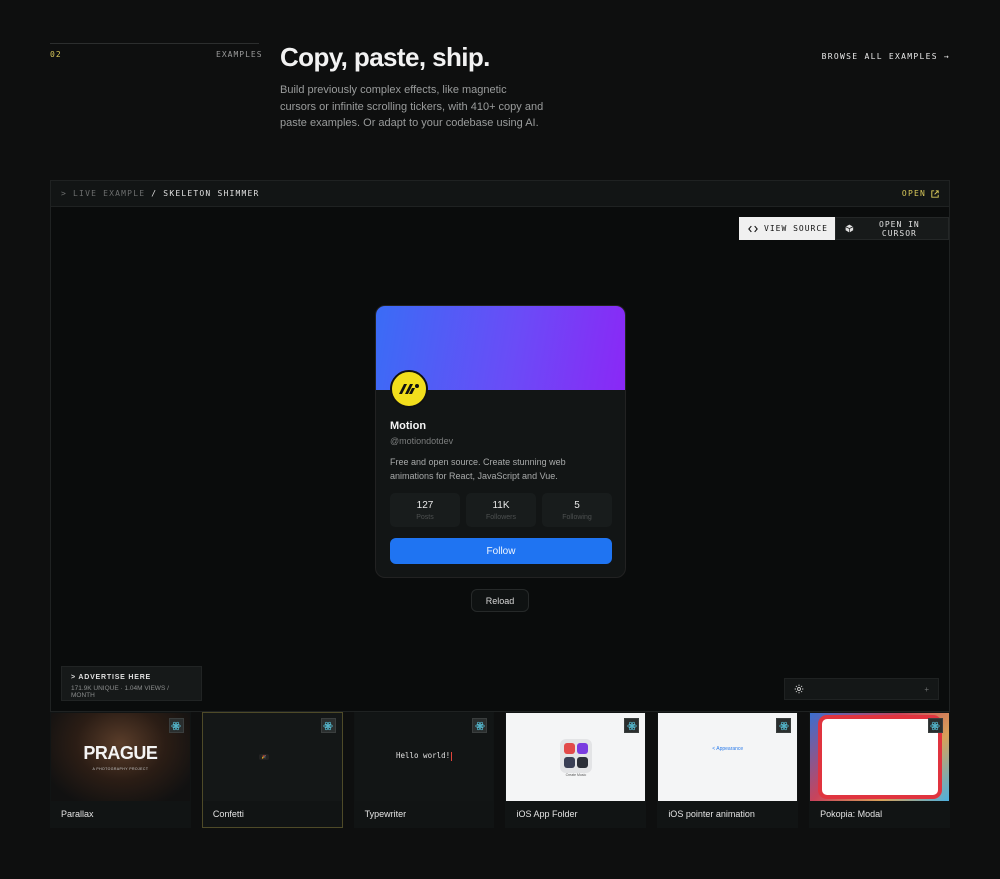 The width and height of the screenshot is (1000, 879). What do you see at coordinates (851, 814) in the screenshot?
I see `thumbnail-label: Pokopia: Modal` at bounding box center [851, 814].